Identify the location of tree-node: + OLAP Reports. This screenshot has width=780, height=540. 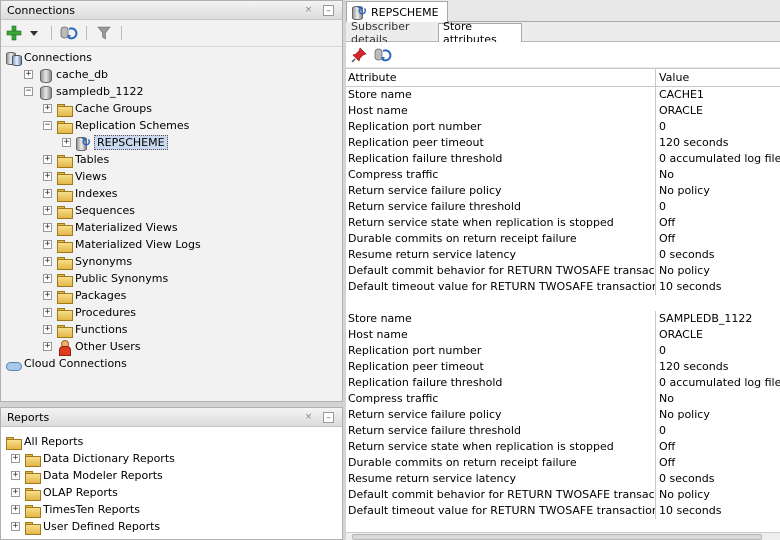
(171, 492).